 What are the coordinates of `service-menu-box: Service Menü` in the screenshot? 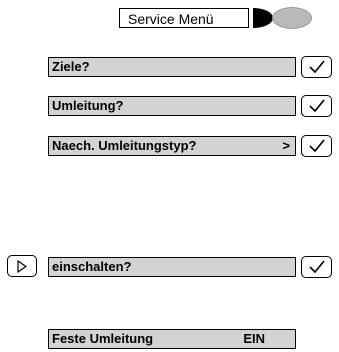 It's located at (184, 18).